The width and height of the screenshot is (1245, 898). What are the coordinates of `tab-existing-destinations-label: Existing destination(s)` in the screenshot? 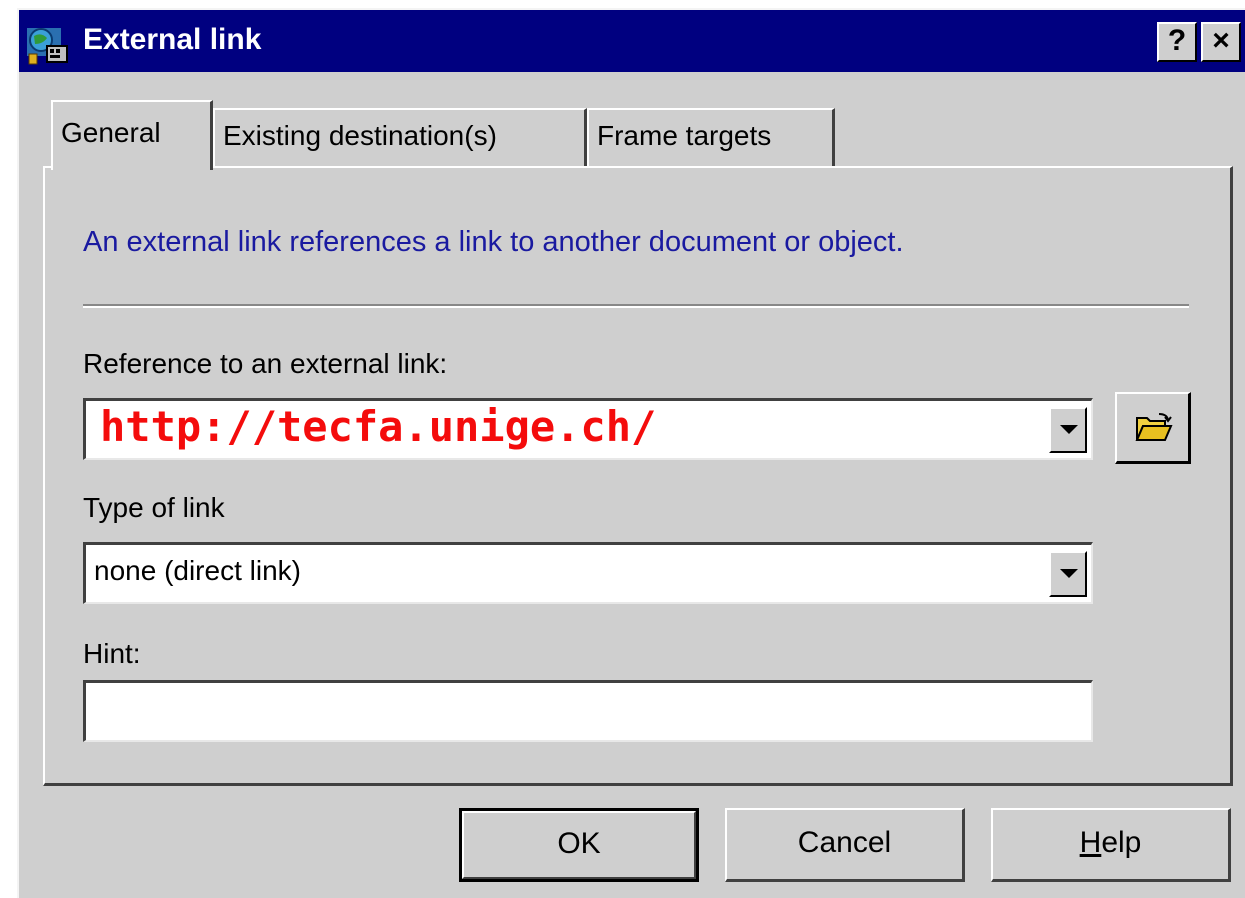 It's located at (360, 135).